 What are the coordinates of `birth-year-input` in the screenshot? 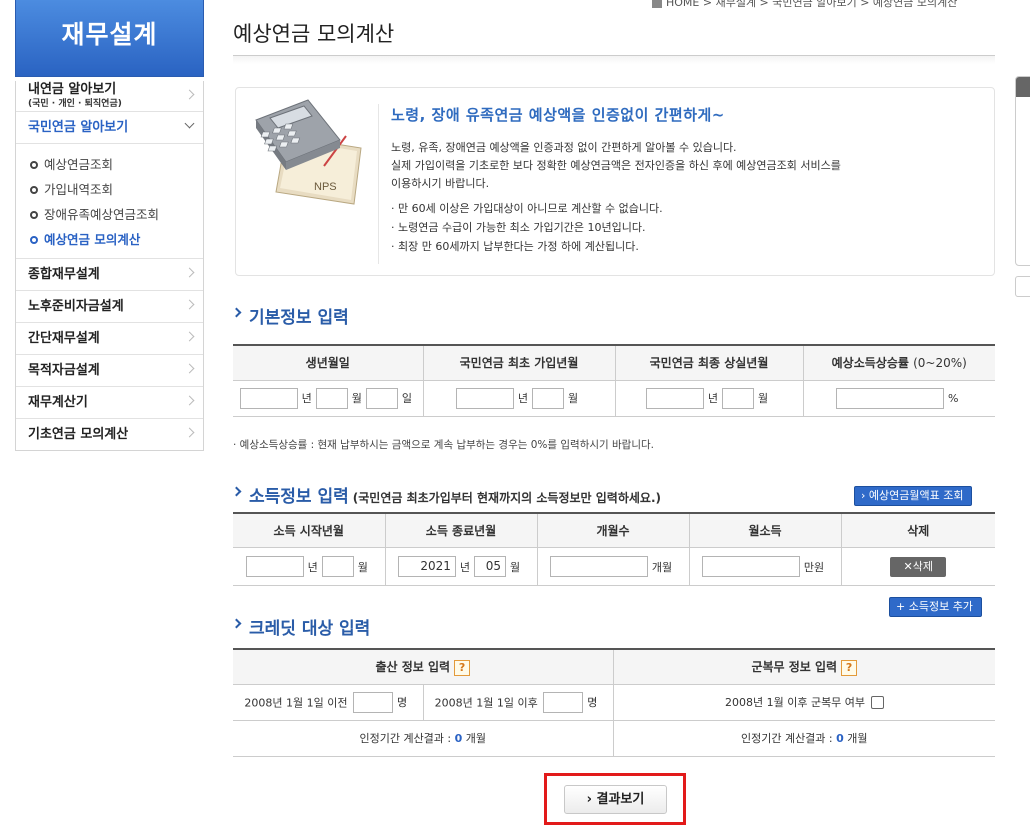 It's located at (268, 398).